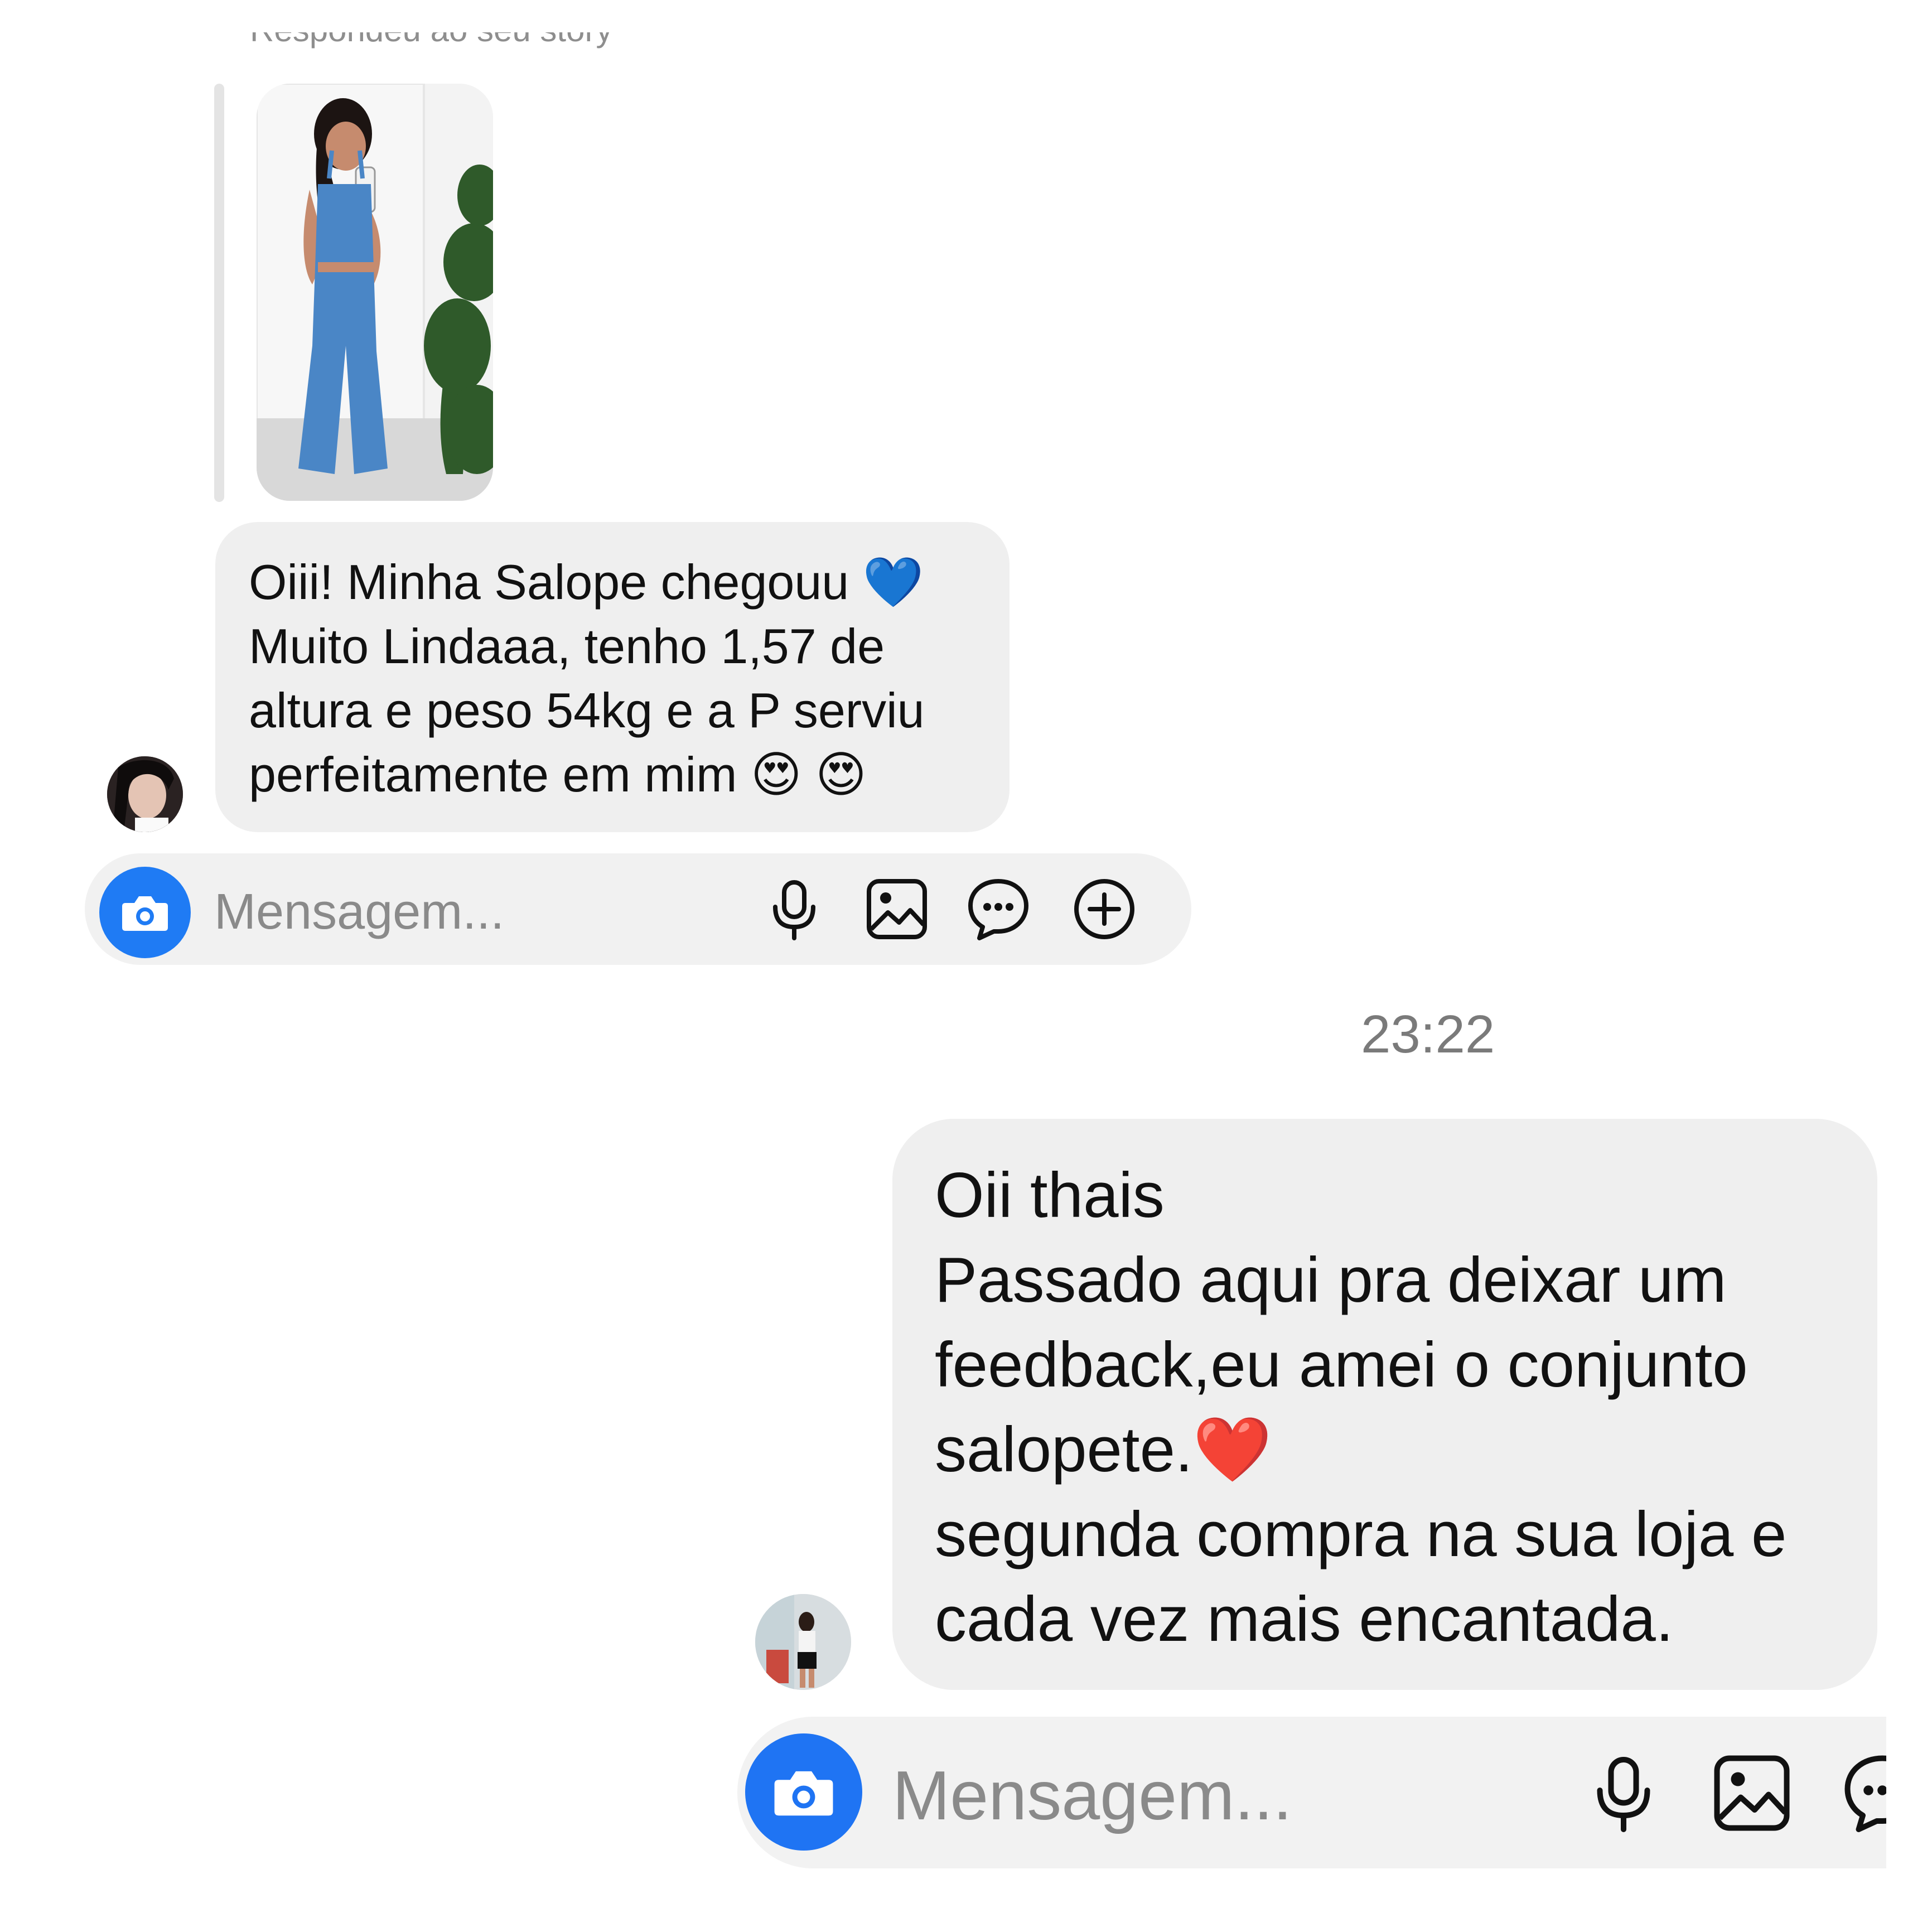  What do you see at coordinates (1331, 1280) in the screenshot?
I see `message-line: Passado aqui pra deixar um` at bounding box center [1331, 1280].